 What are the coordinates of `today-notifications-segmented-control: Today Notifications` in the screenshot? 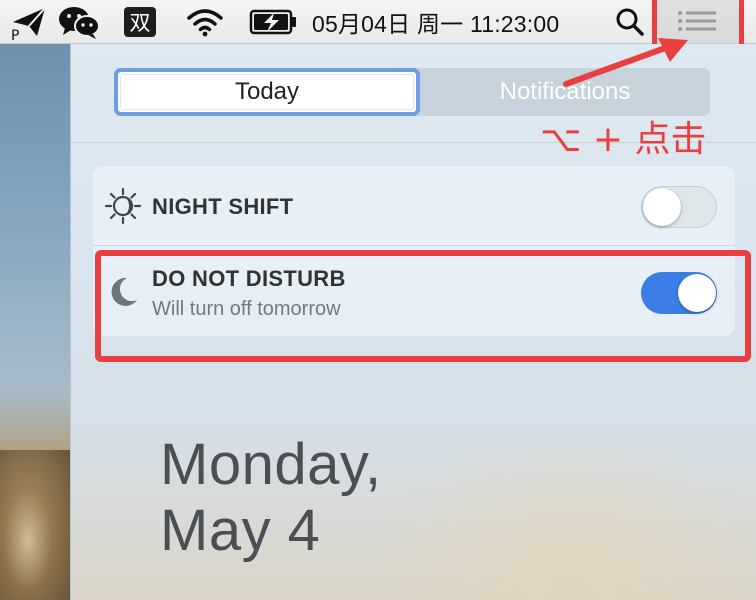 It's located at (412, 92).